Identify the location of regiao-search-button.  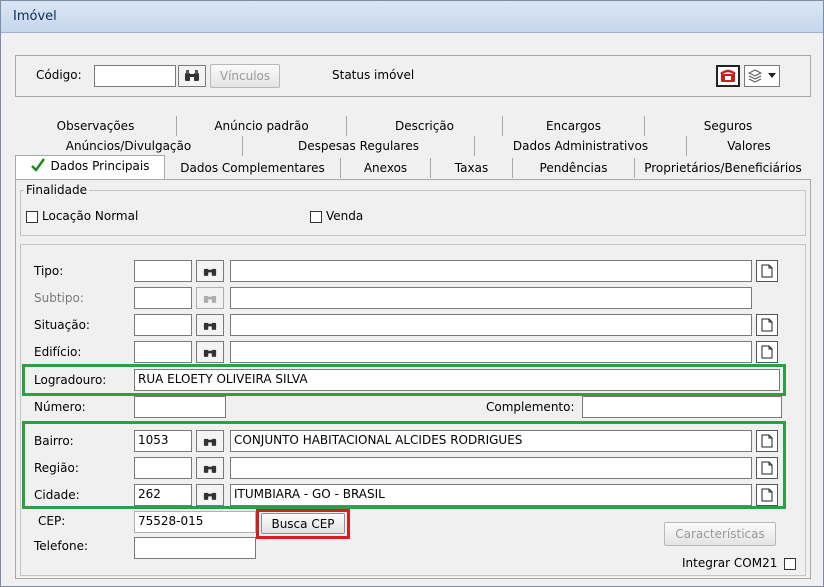
(210, 468).